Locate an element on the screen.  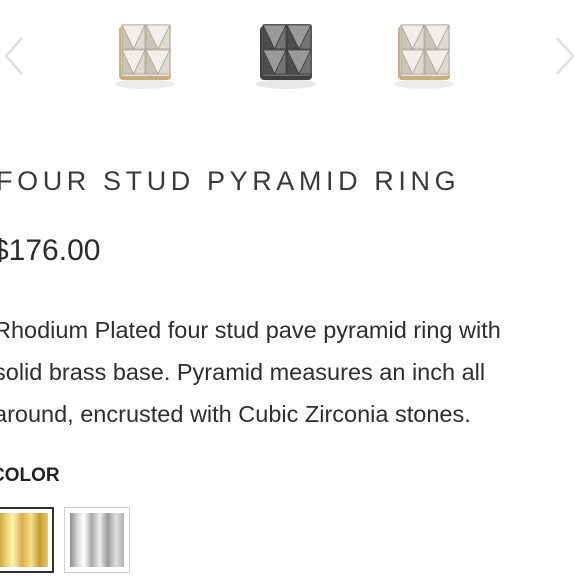
color-label: COLOR is located at coordinates (30, 475).